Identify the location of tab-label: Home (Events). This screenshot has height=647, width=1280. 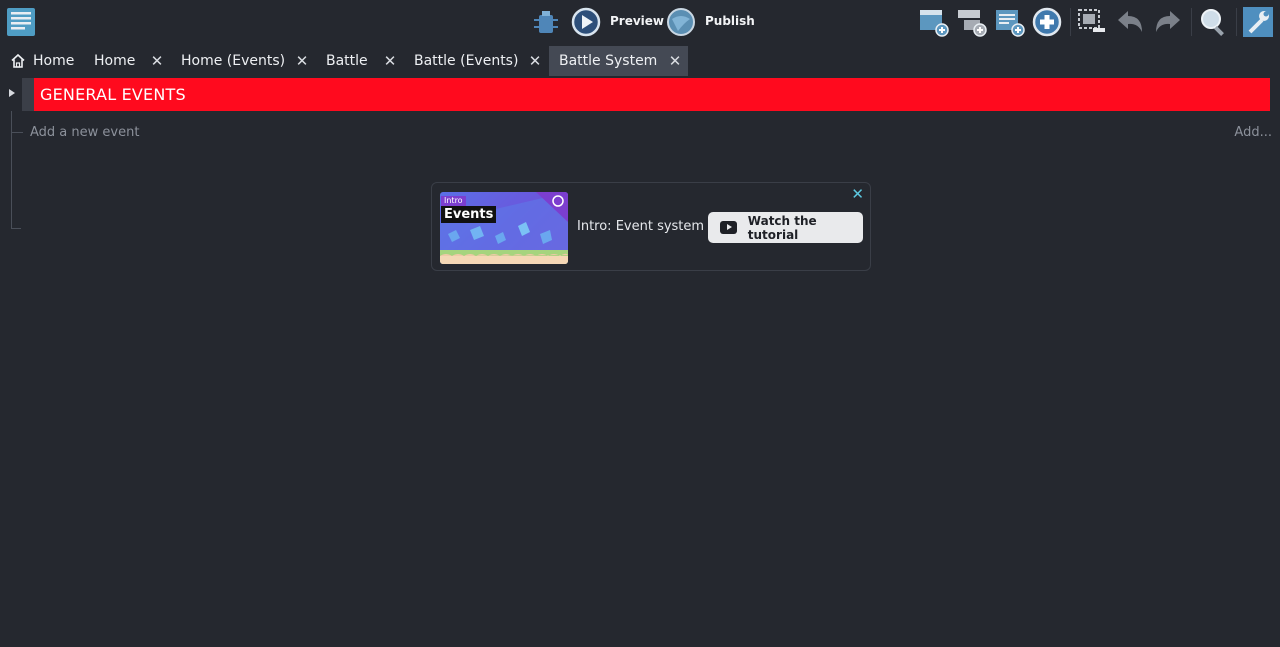
(233, 61).